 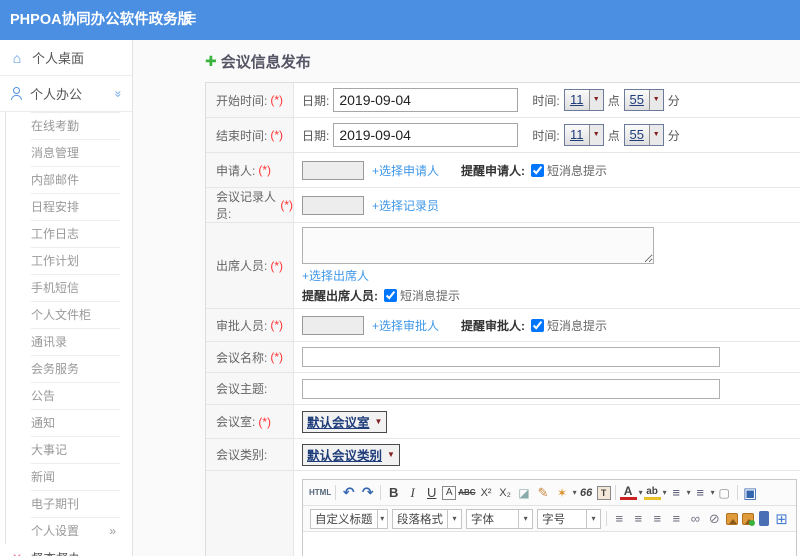 I want to click on sidebar-item-news: 新闻, so click(x=69, y=476).